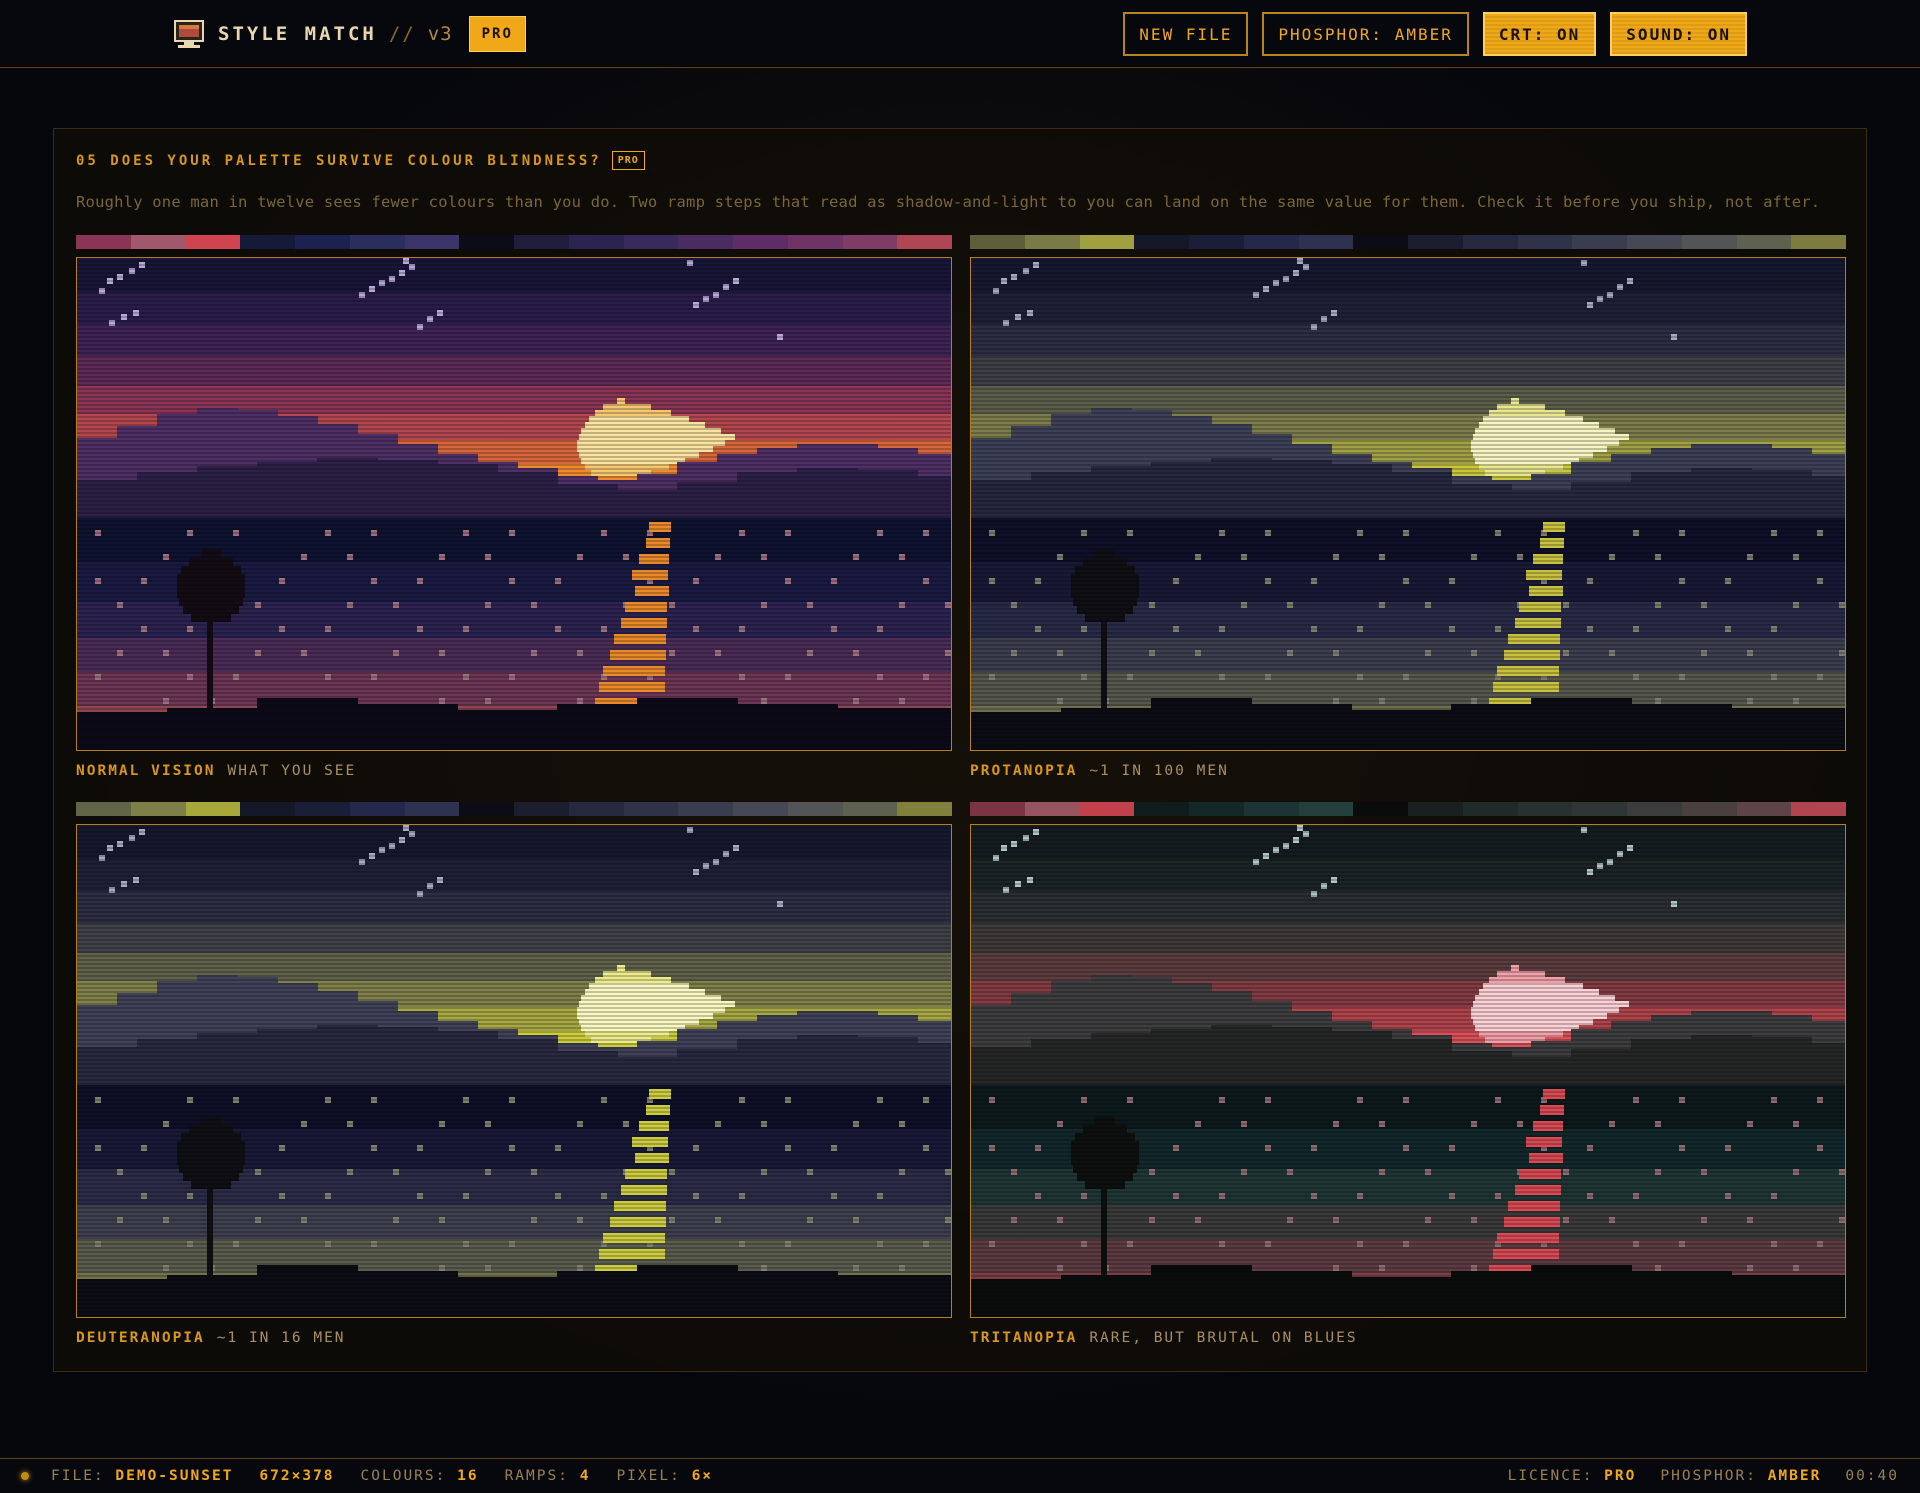  I want to click on crt-toggle: CRT: ON, so click(1539, 34).